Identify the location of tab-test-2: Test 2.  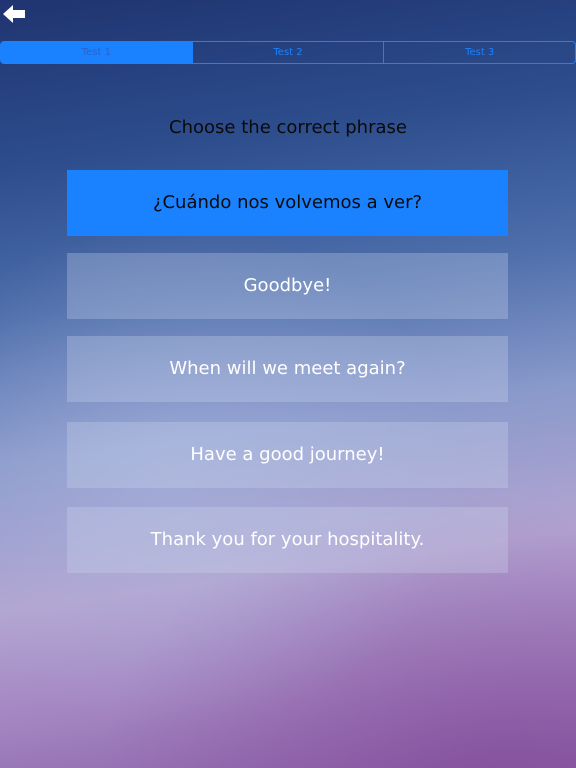
(289, 52).